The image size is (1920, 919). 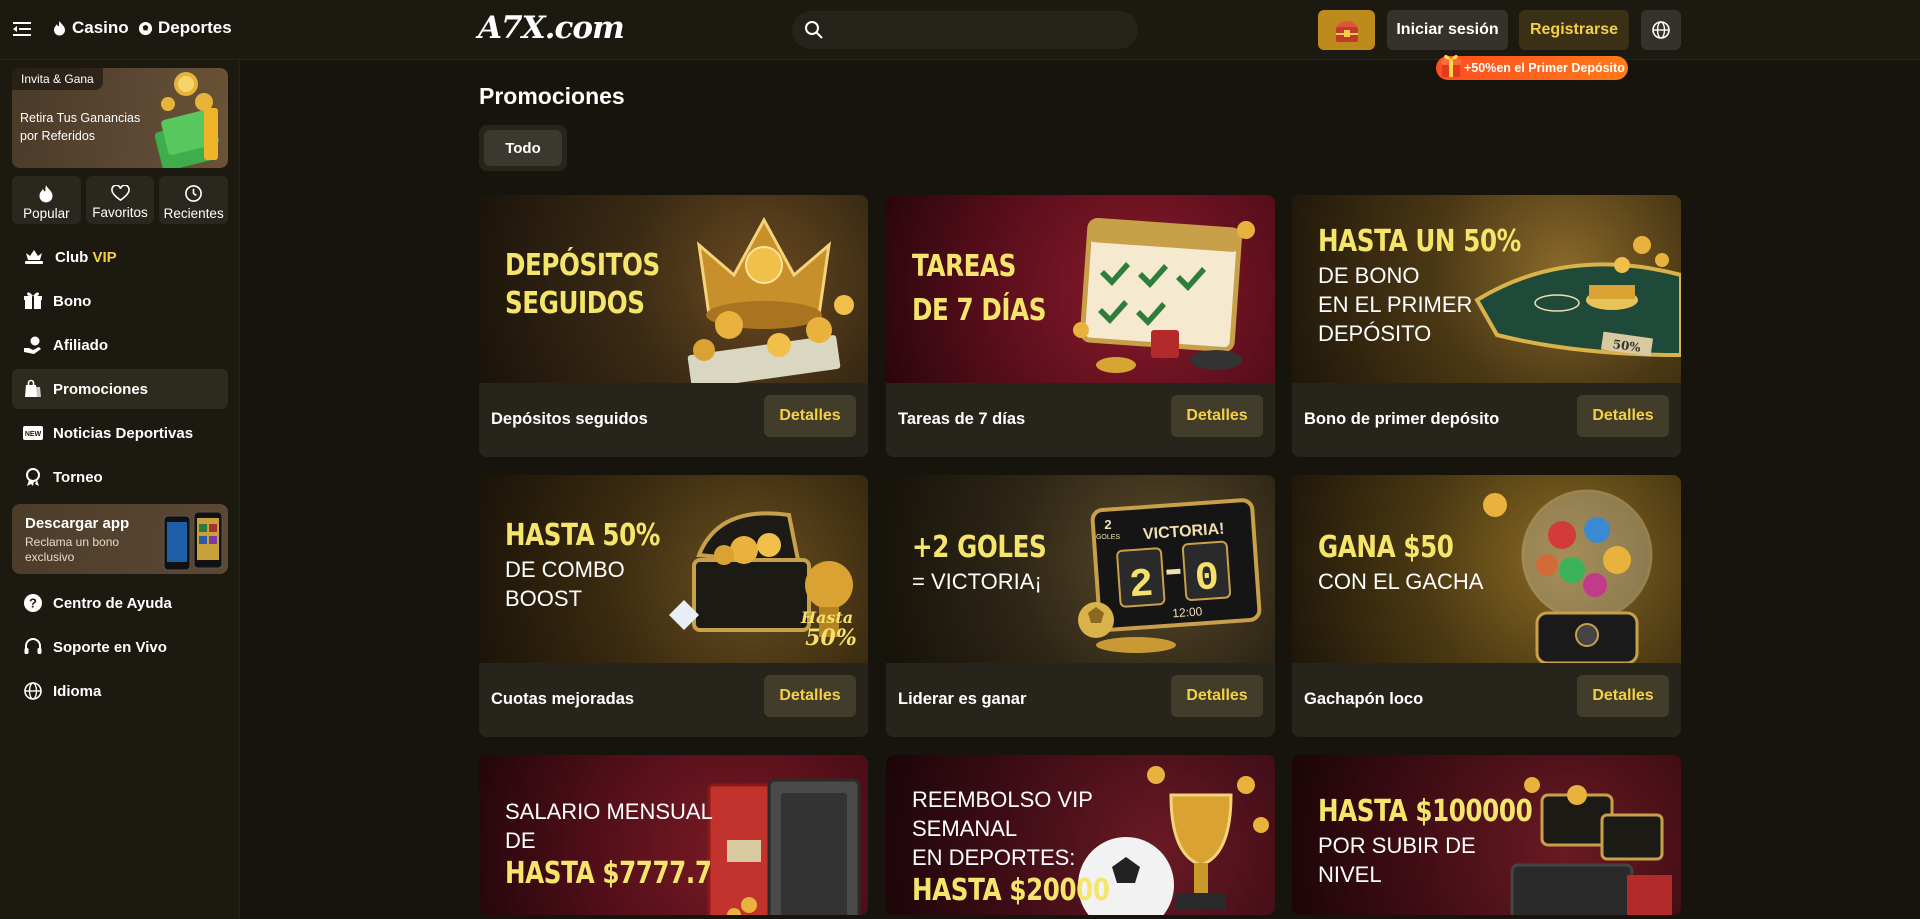 I want to click on promo-banner: SALARIO MENSUAL DE HASTA $7777.7, so click(x=673, y=835).